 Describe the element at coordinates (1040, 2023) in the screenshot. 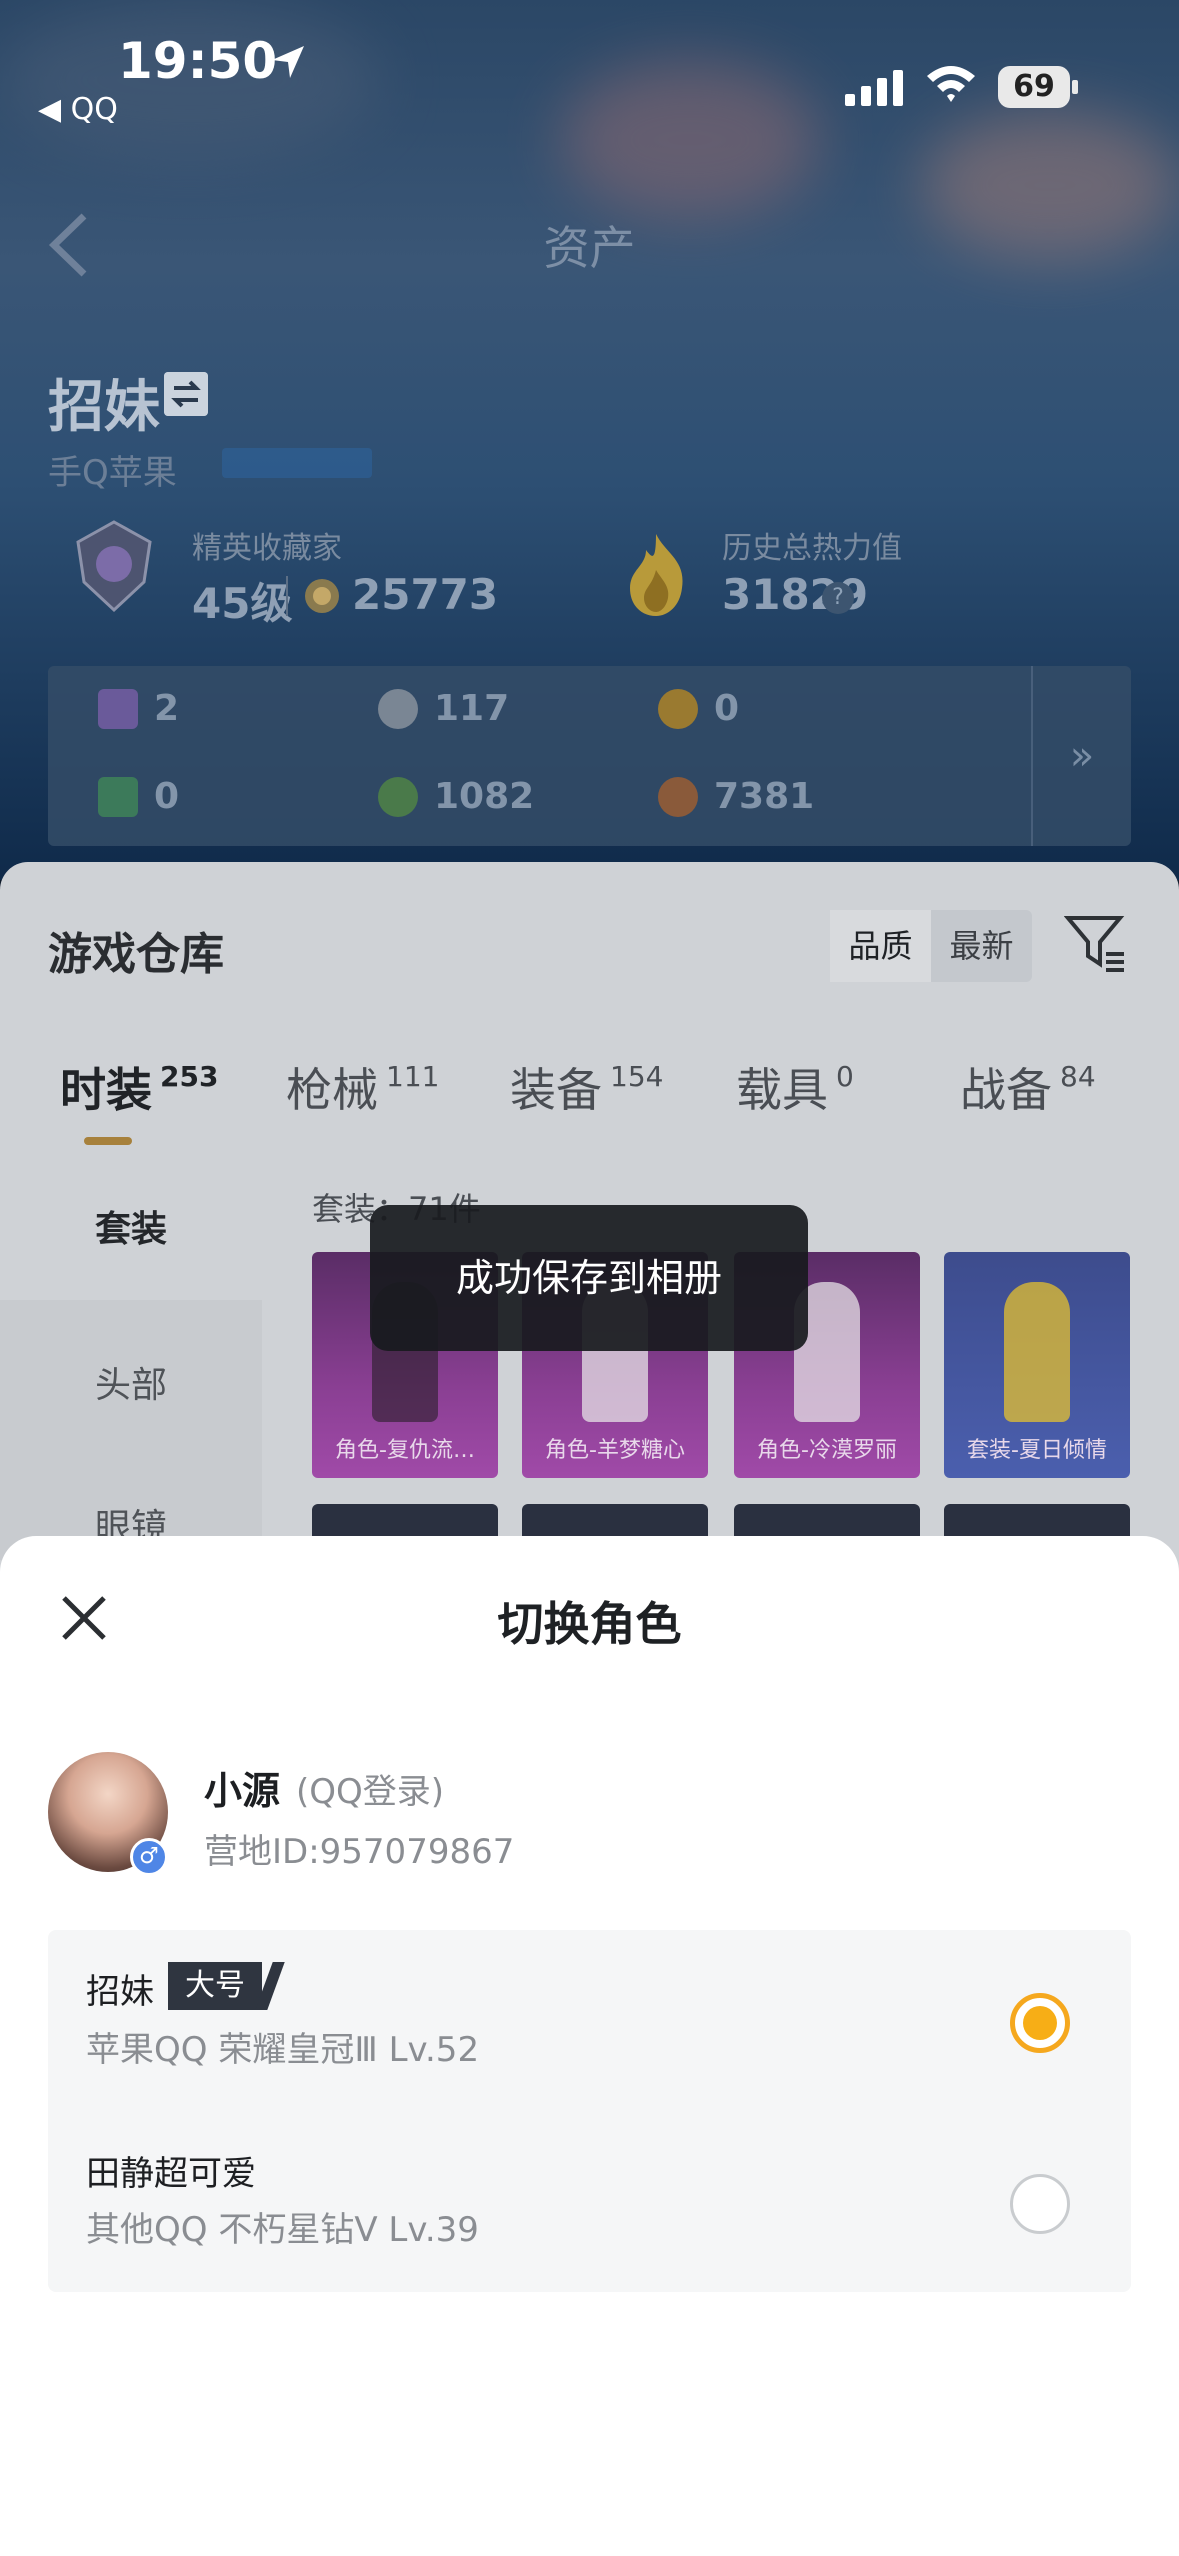

I see `role-radio-selected` at that location.